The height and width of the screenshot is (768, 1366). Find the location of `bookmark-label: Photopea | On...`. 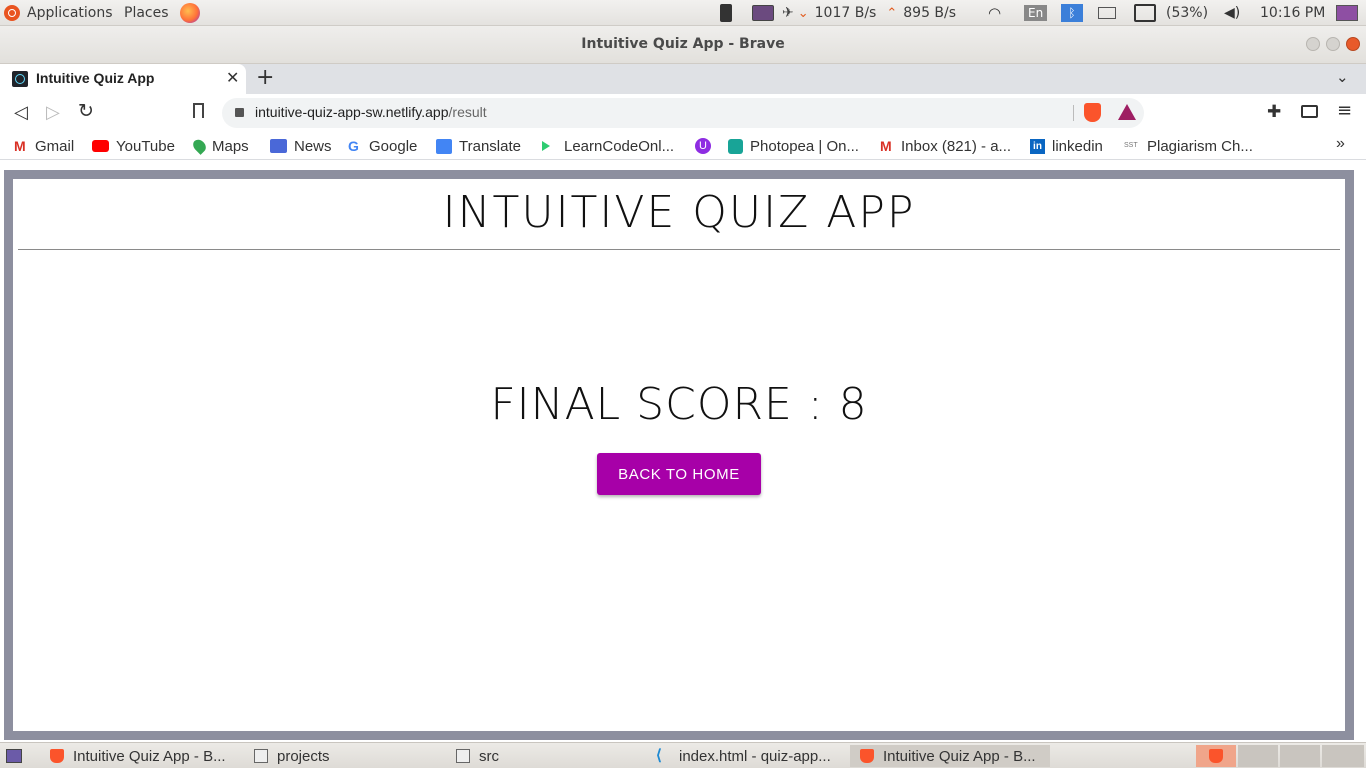

bookmark-label: Photopea | On... is located at coordinates (804, 146).